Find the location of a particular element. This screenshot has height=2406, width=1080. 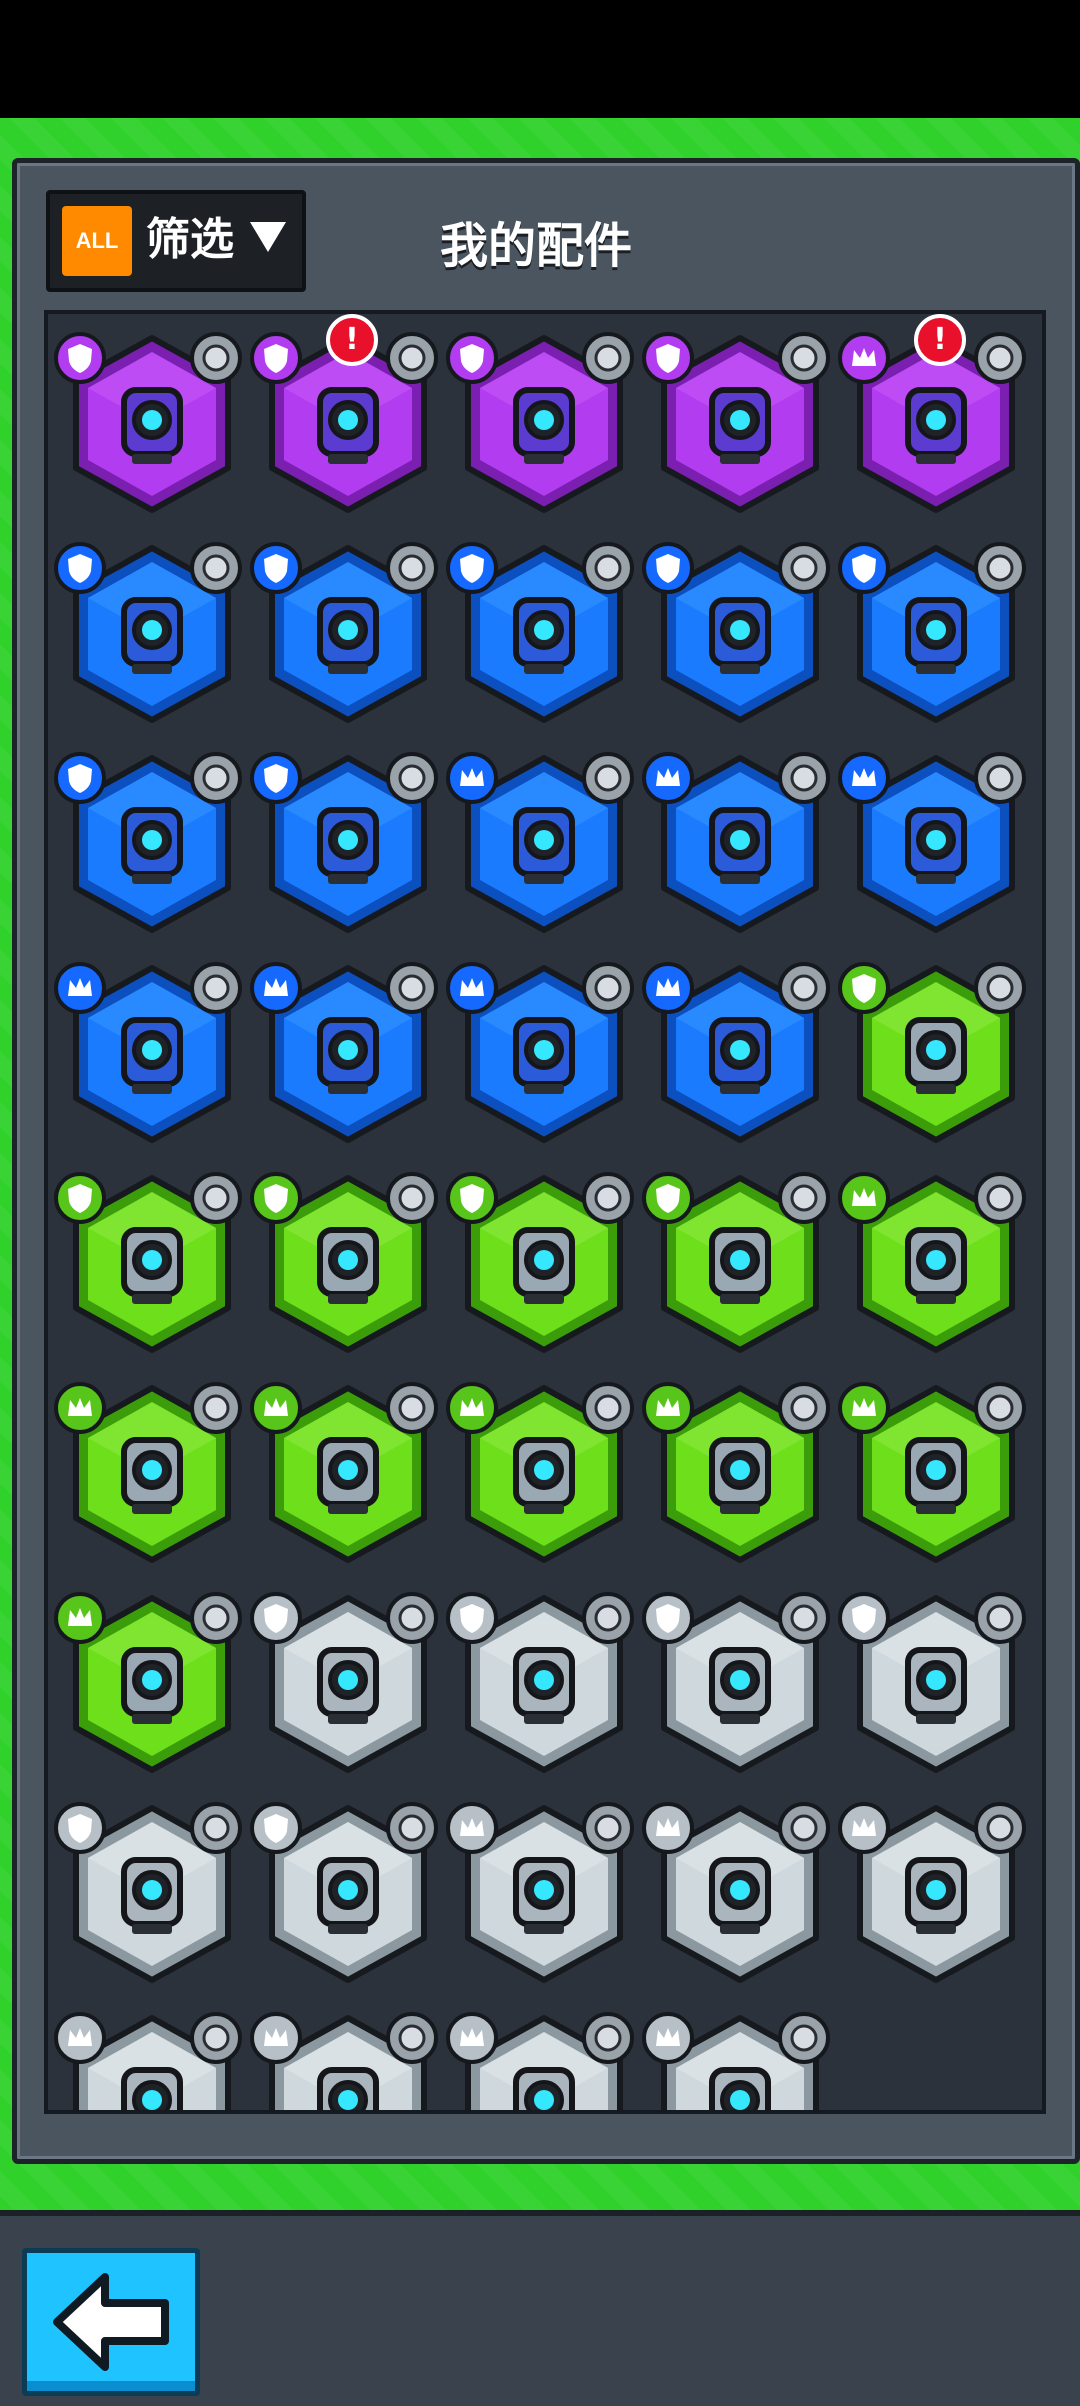

back-button is located at coordinates (111, 2322).